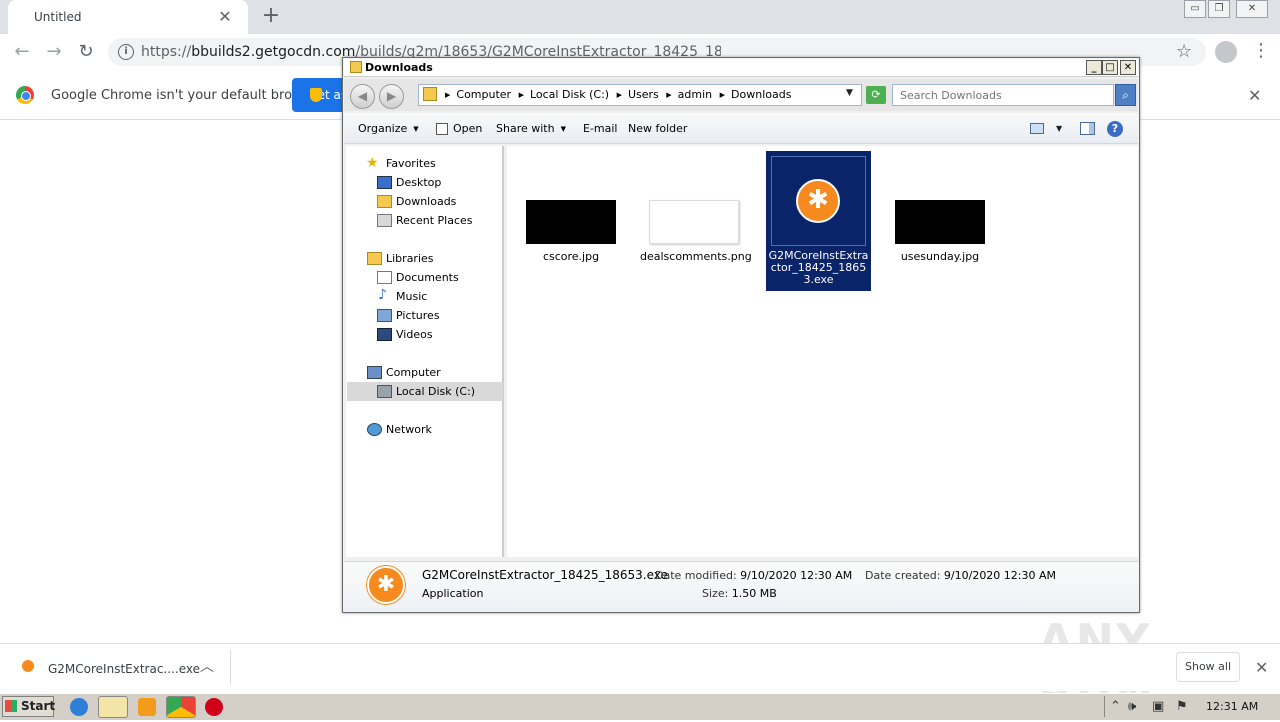  I want to click on details-file-name: G2MCoreInstExtractor_18425_18653.exe, so click(545, 575).